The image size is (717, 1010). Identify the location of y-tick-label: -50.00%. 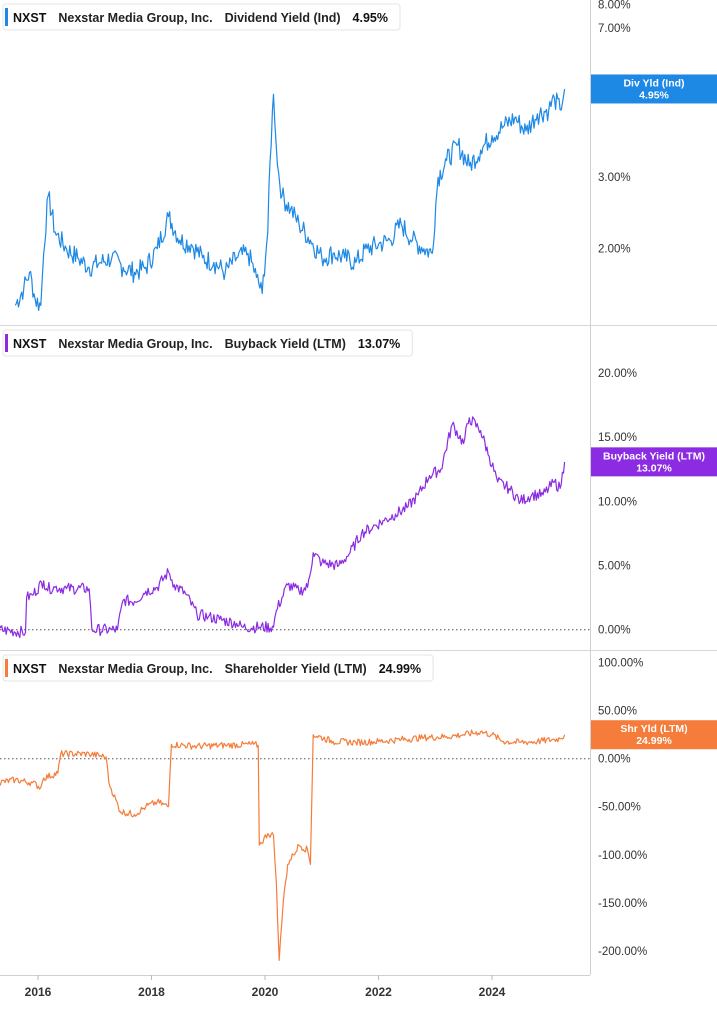
(619, 808).